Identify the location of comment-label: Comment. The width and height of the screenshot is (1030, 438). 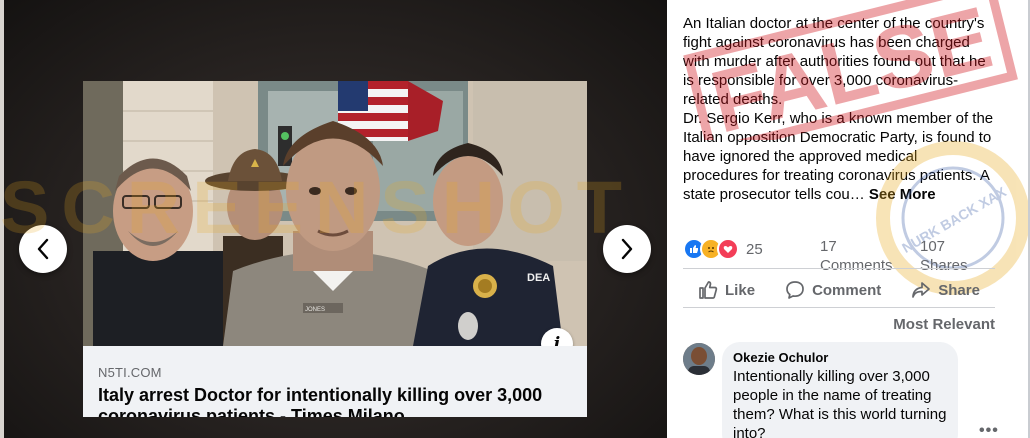
(847, 290).